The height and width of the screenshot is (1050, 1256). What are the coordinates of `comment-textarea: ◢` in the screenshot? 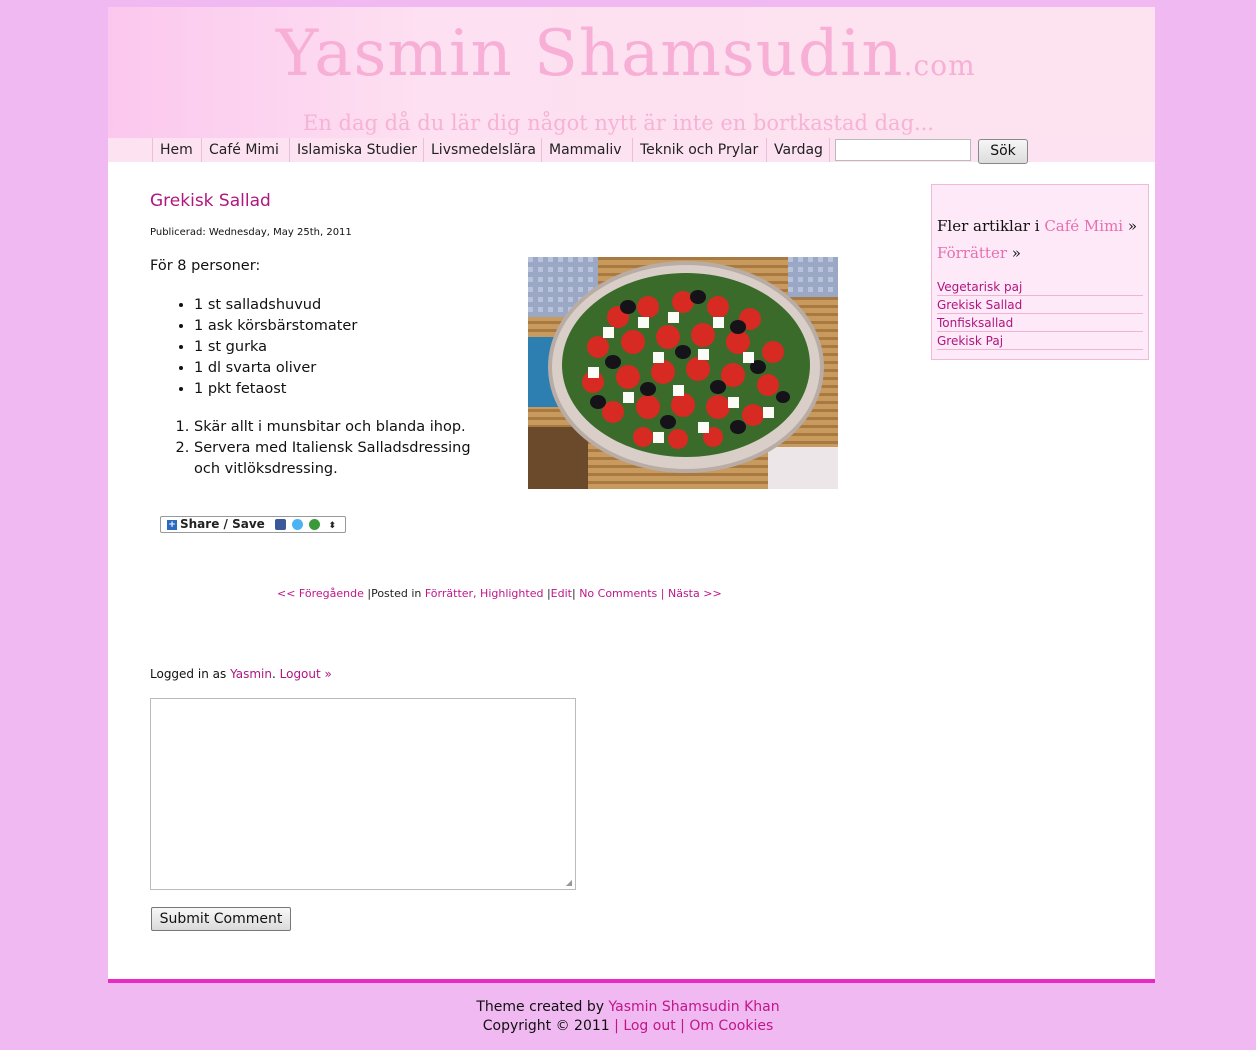 It's located at (363, 794).